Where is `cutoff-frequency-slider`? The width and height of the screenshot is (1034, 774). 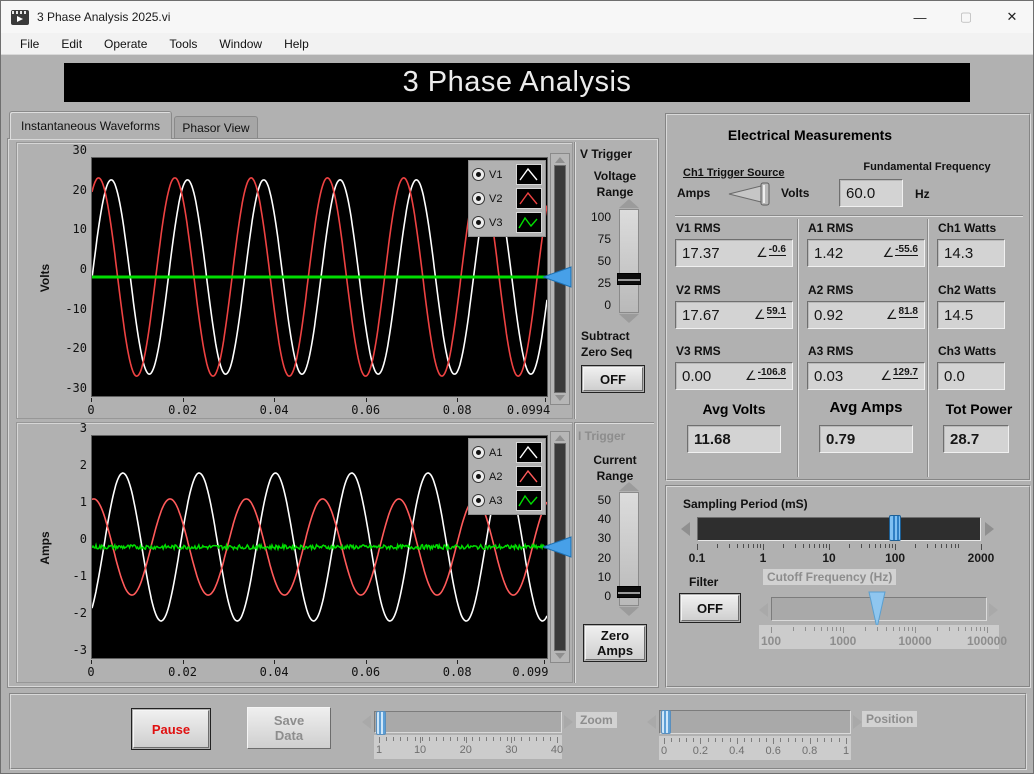 cutoff-frequency-slider is located at coordinates (879, 610).